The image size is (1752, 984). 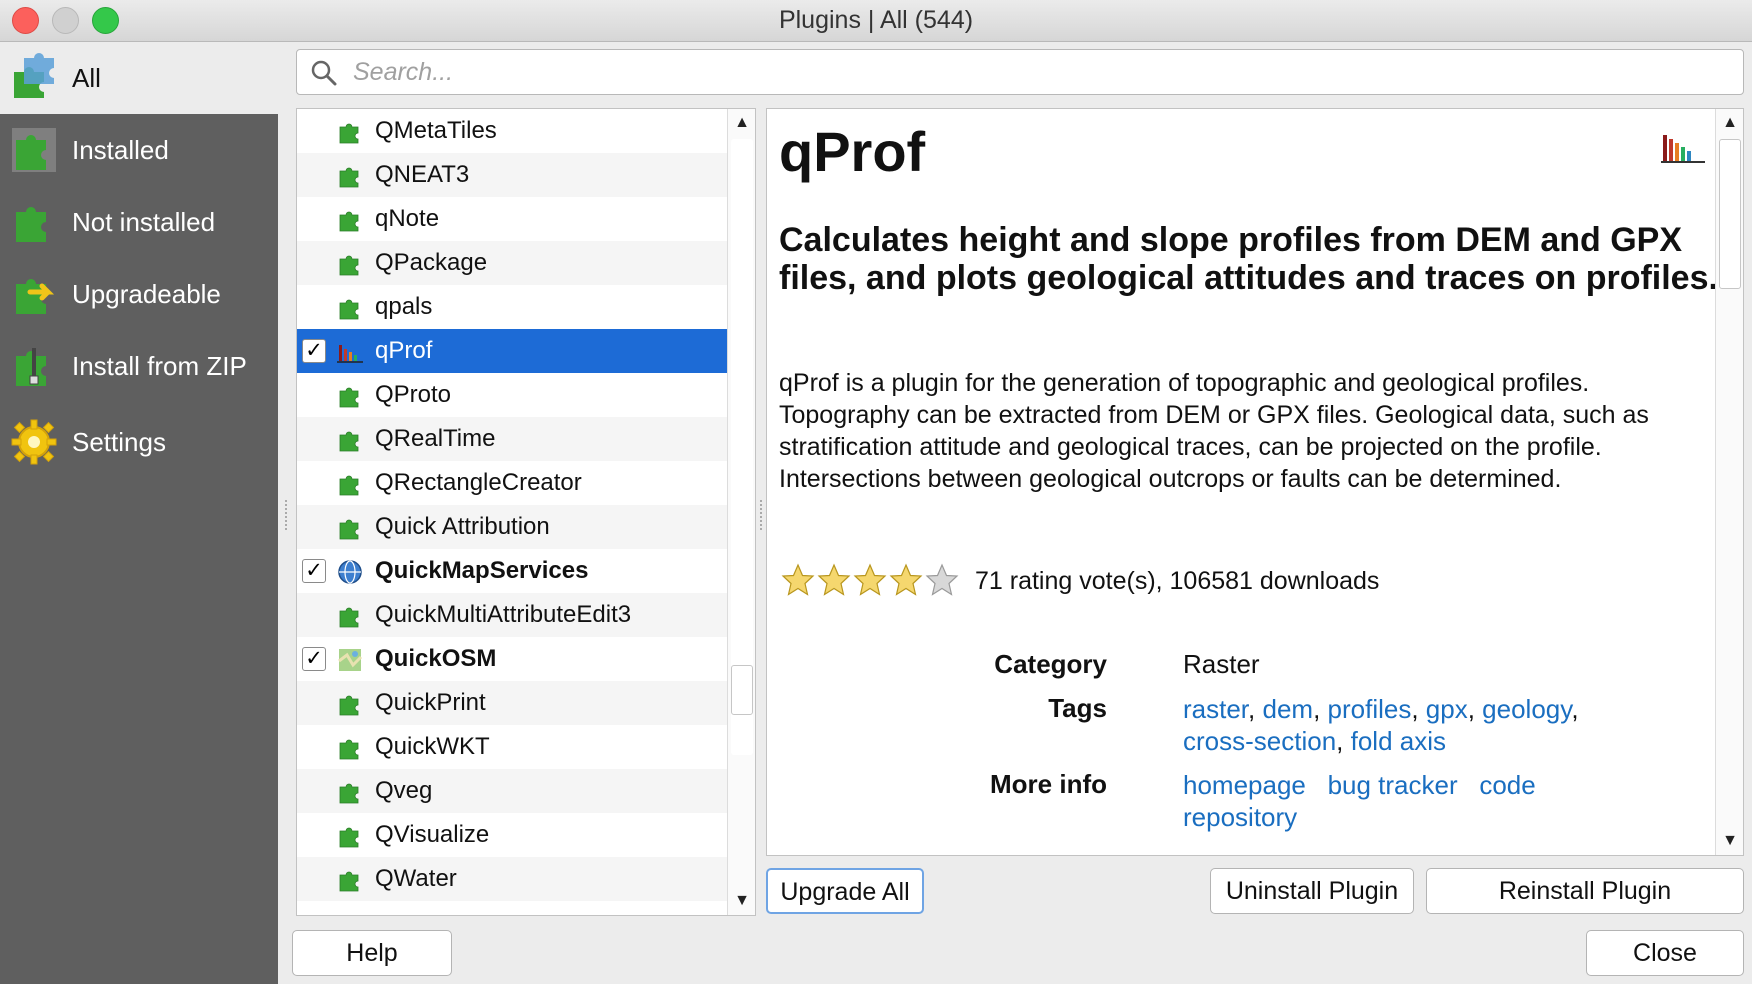 I want to click on tag-link: geology, so click(x=1526, y=709).